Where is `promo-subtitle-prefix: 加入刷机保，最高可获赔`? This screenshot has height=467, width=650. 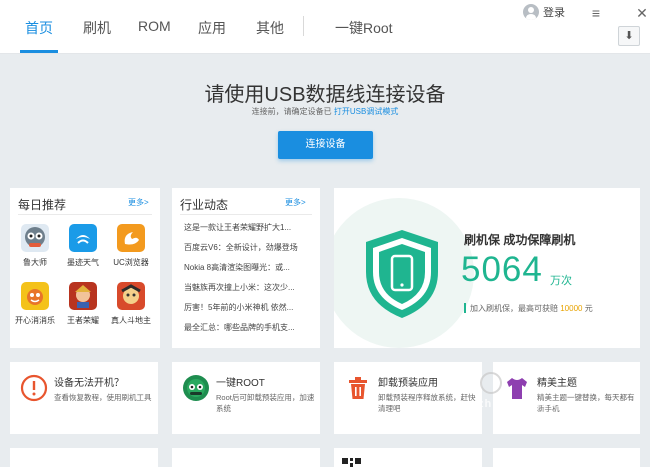 promo-subtitle-prefix: 加入刷机保，最高可获赔 is located at coordinates (514, 308).